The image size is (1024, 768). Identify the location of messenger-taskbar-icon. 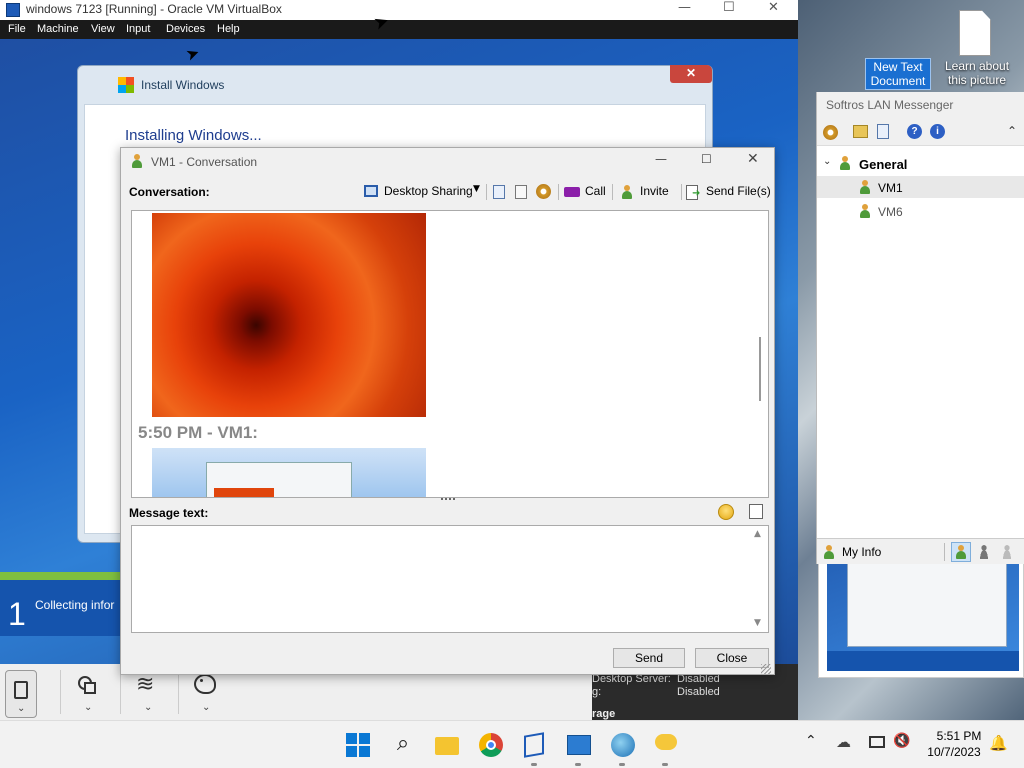
(666, 745).